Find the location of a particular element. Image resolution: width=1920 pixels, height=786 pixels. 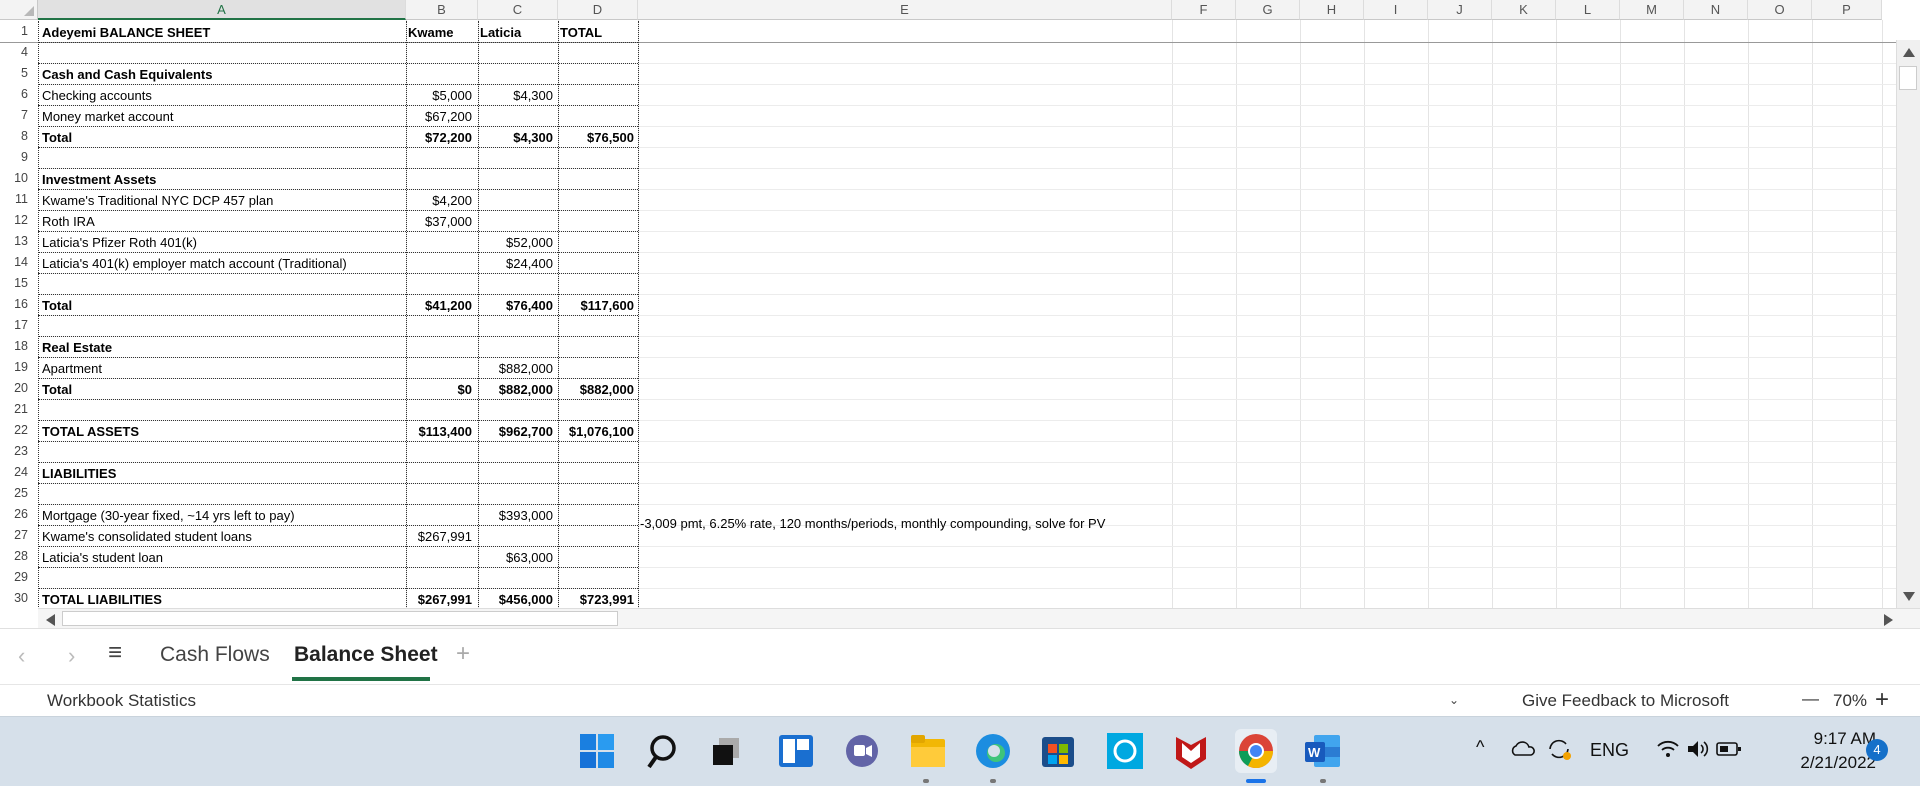

cell-c14: $24,400 is located at coordinates (515, 263).